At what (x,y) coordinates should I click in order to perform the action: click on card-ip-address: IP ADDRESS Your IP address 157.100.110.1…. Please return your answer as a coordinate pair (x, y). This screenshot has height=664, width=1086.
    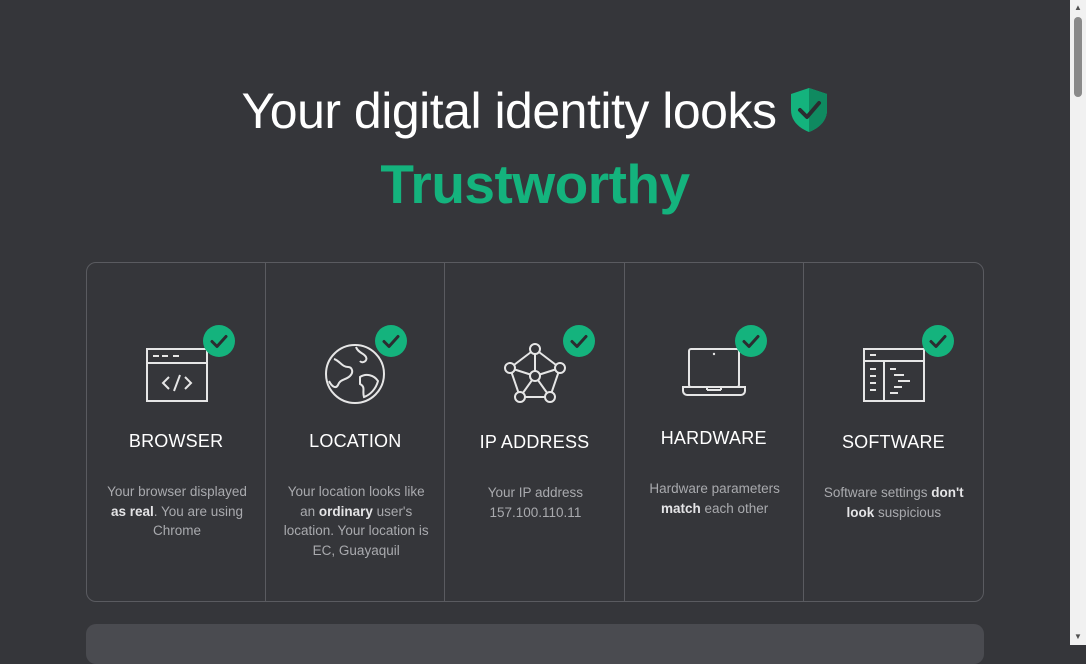
    Looking at the image, I should click on (535, 432).